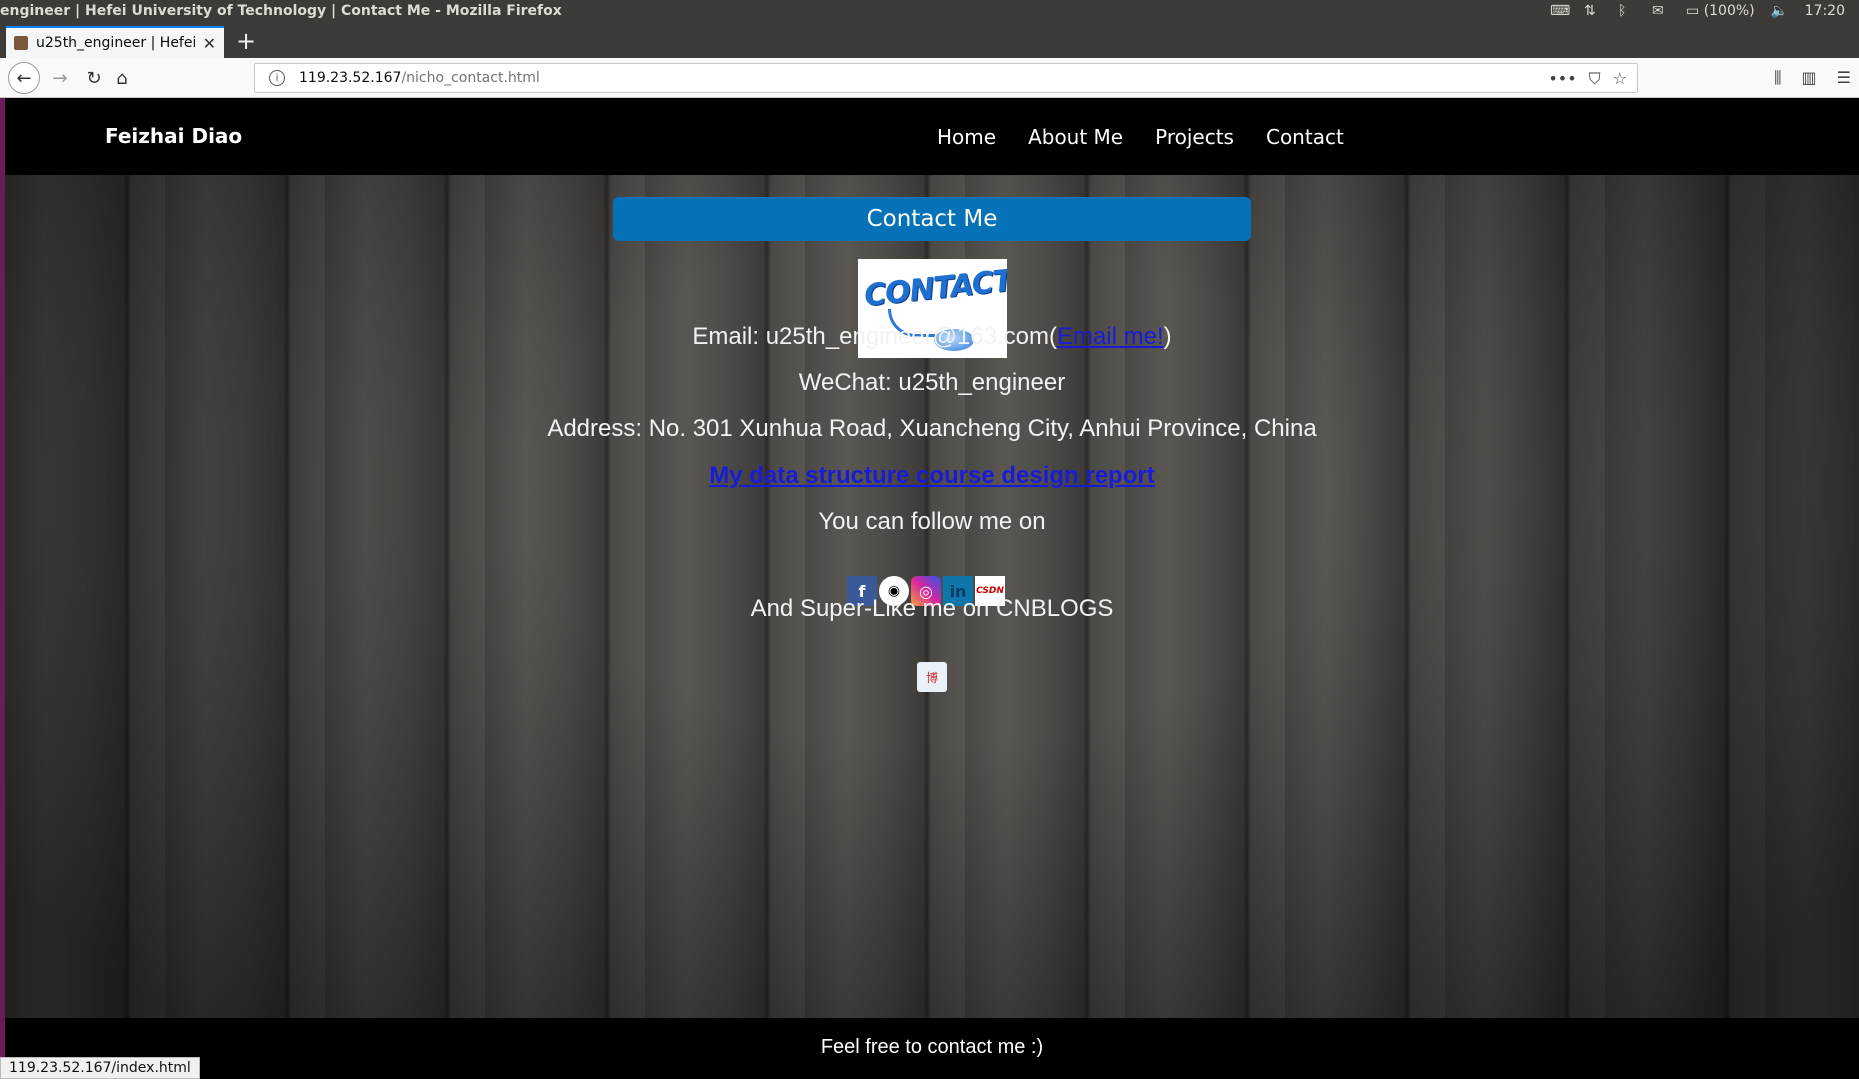  I want to click on volume-icon: 🔈, so click(1780, 11).